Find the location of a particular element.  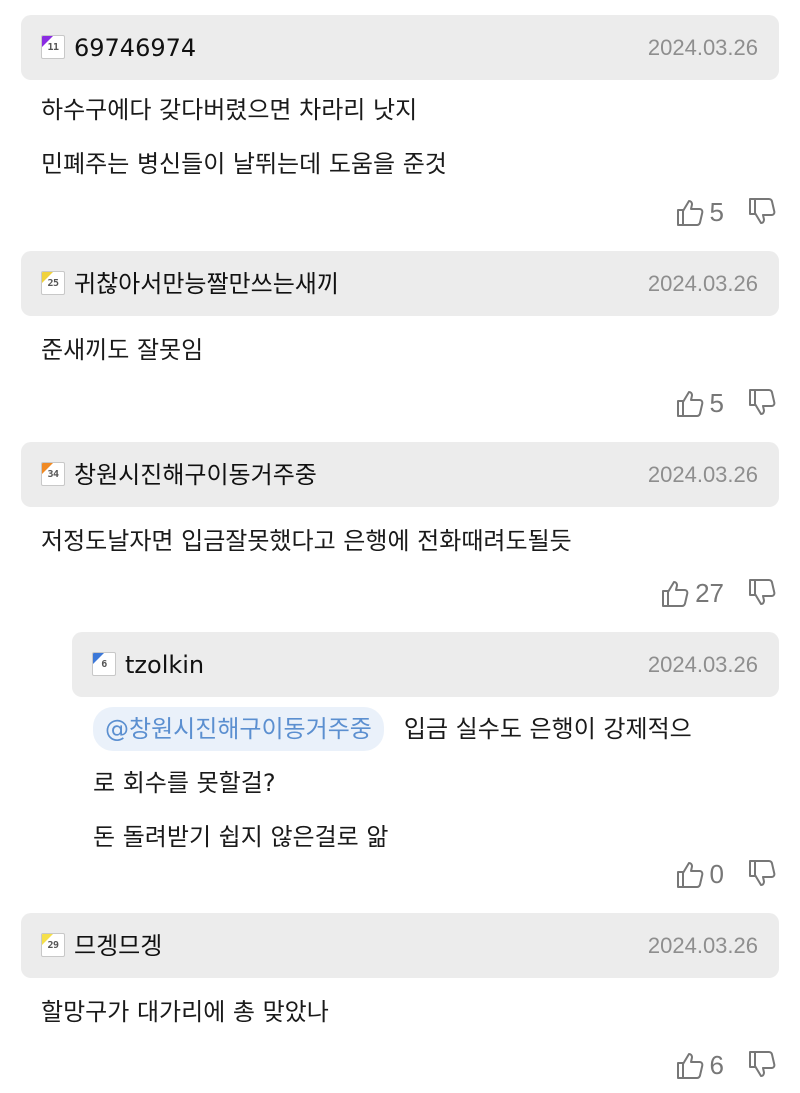

username-link: 창원시진해구이동거주중 is located at coordinates (195, 475).